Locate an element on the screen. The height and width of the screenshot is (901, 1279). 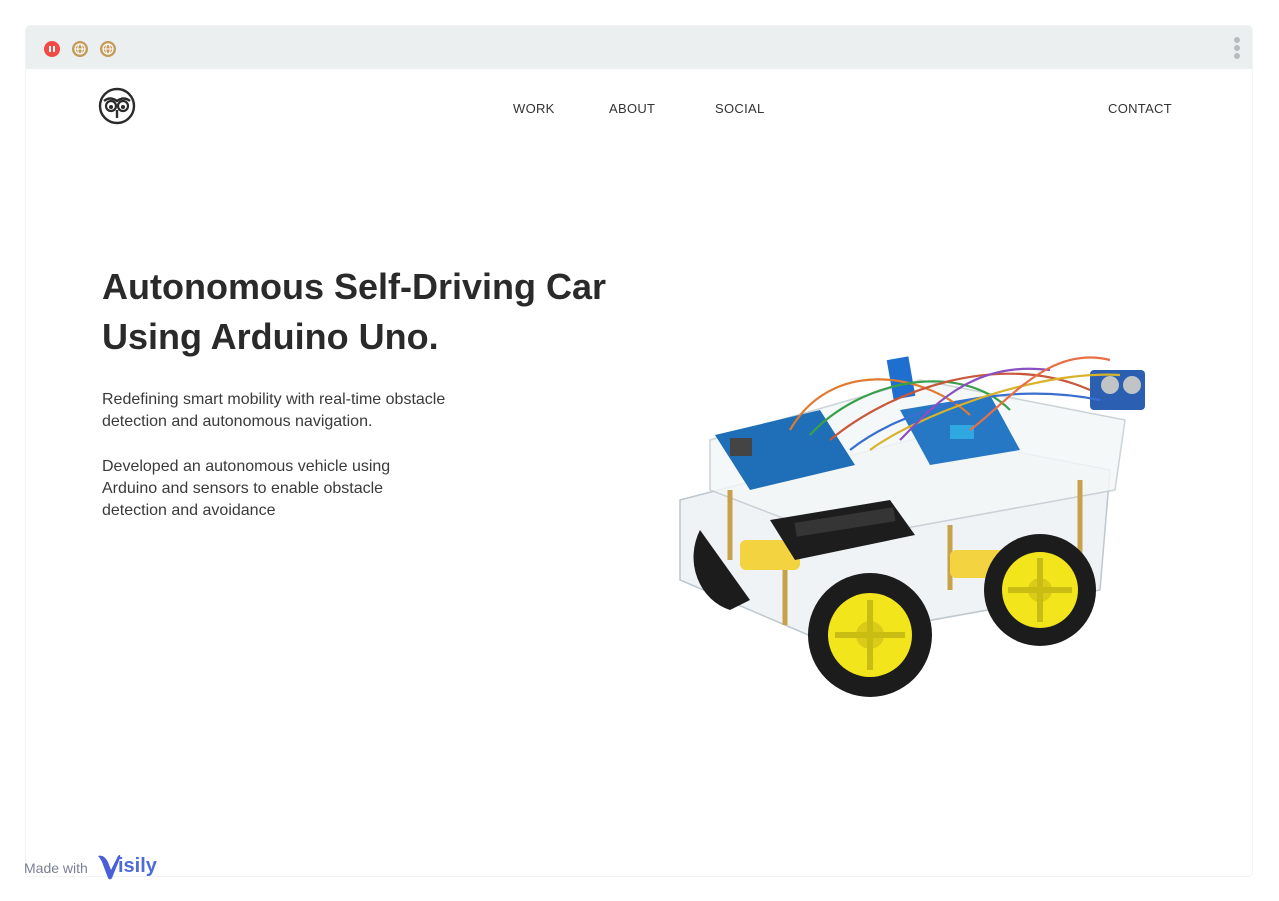
title-line-2: Using Arduino Uno. is located at coordinates (270, 336).